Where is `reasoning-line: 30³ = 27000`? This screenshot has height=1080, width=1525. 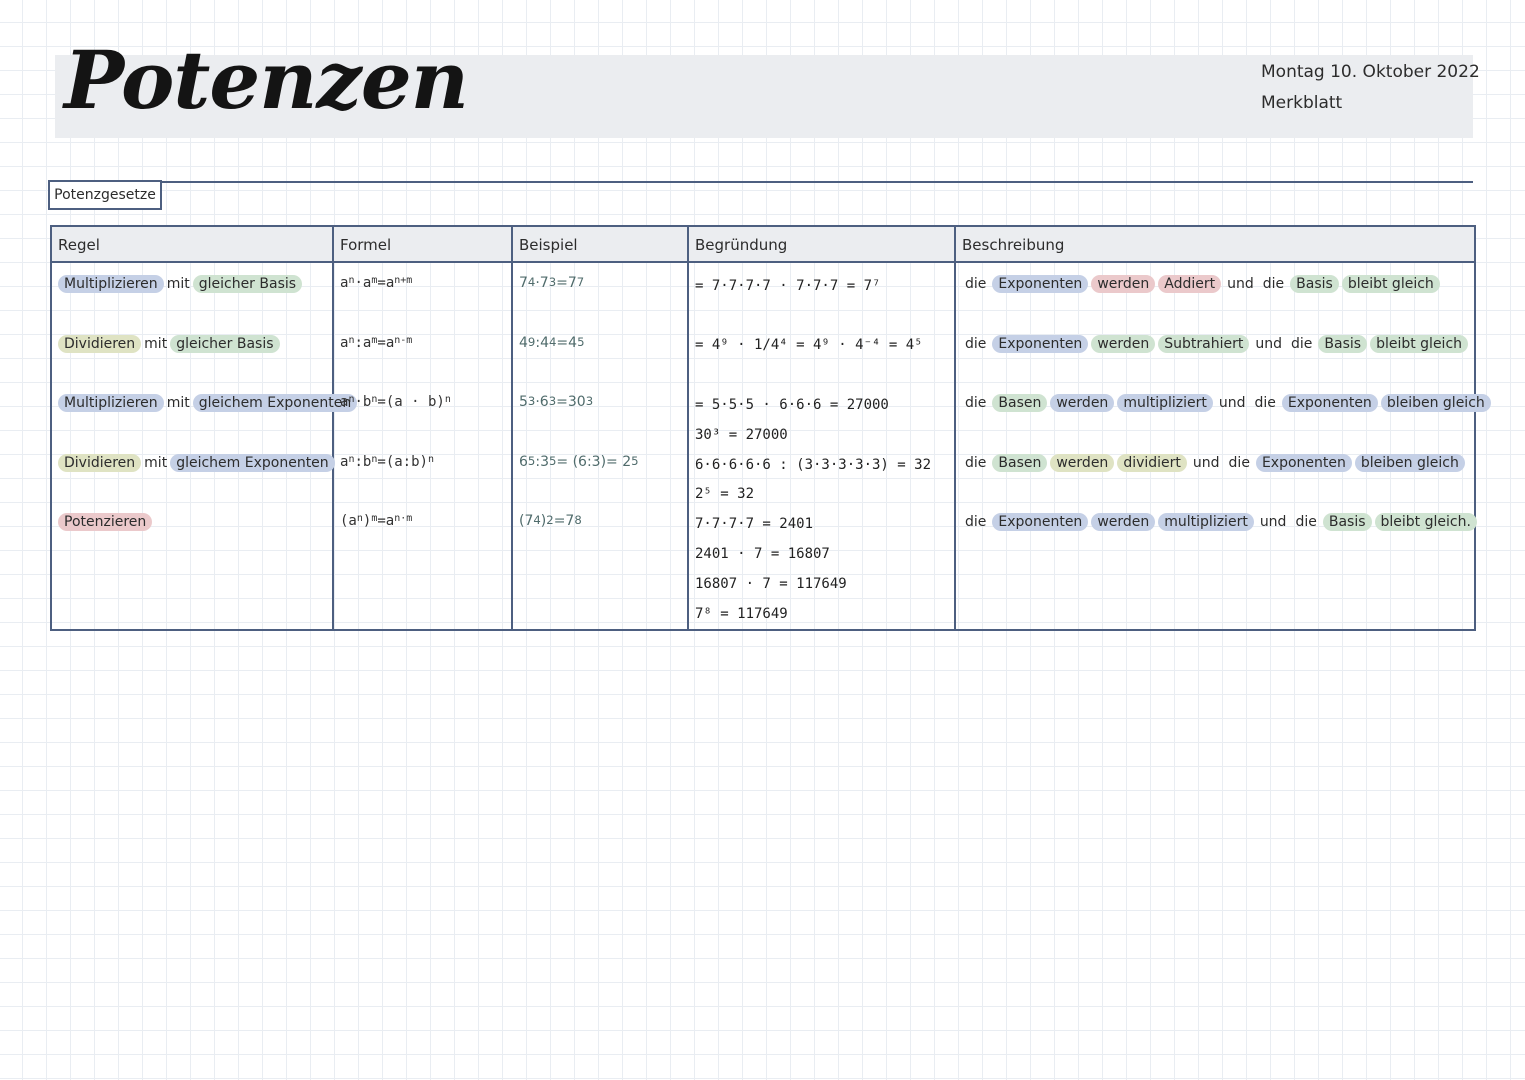
reasoning-line: 30³ = 27000 is located at coordinates (741, 434).